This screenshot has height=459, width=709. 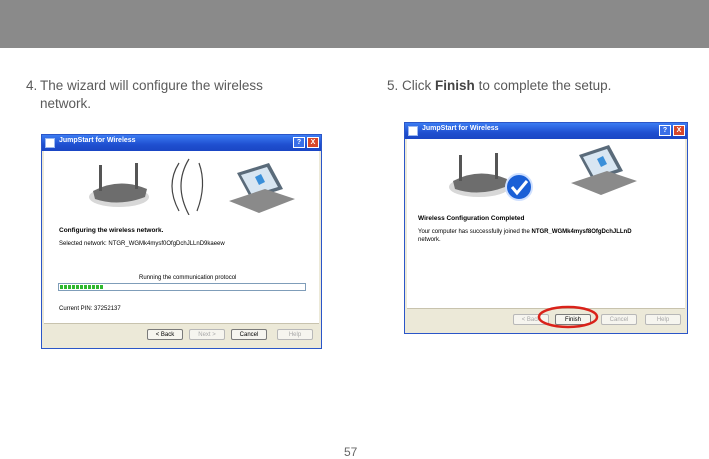 What do you see at coordinates (417, 85) in the screenshot?
I see `step-5-text-before: Click` at bounding box center [417, 85].